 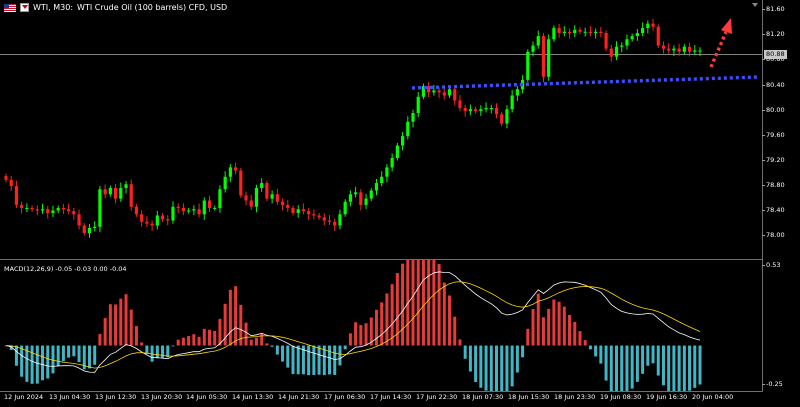 What do you see at coordinates (621, 397) in the screenshot?
I see `time-label: 19 Jun 08:30` at bounding box center [621, 397].